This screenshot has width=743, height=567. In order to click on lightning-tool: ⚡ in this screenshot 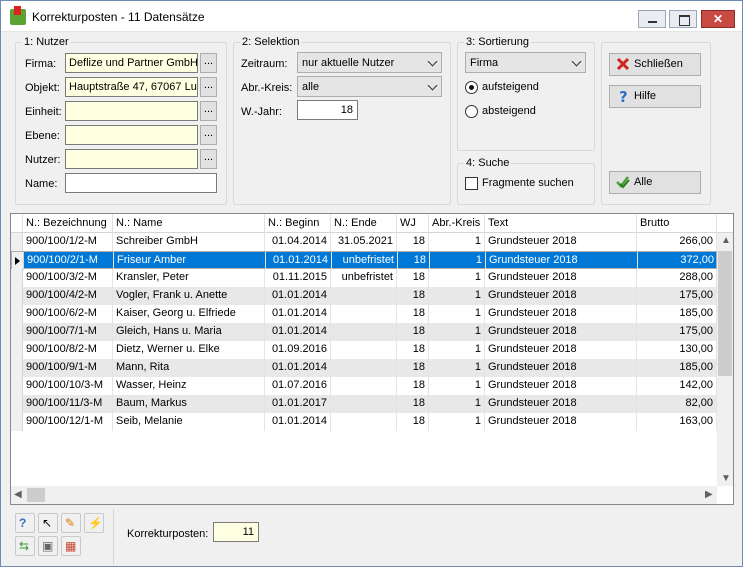, I will do `click(94, 523)`.